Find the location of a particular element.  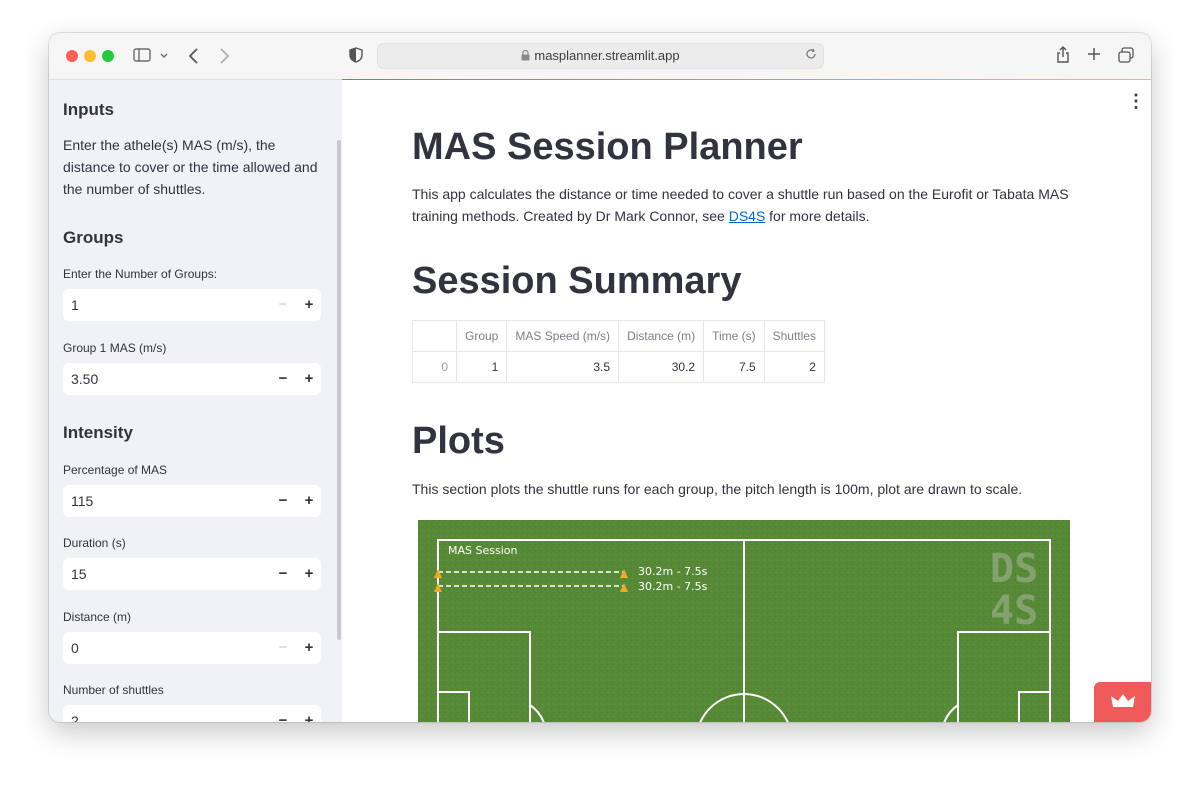

duration-input: 15 − + is located at coordinates (192, 574).